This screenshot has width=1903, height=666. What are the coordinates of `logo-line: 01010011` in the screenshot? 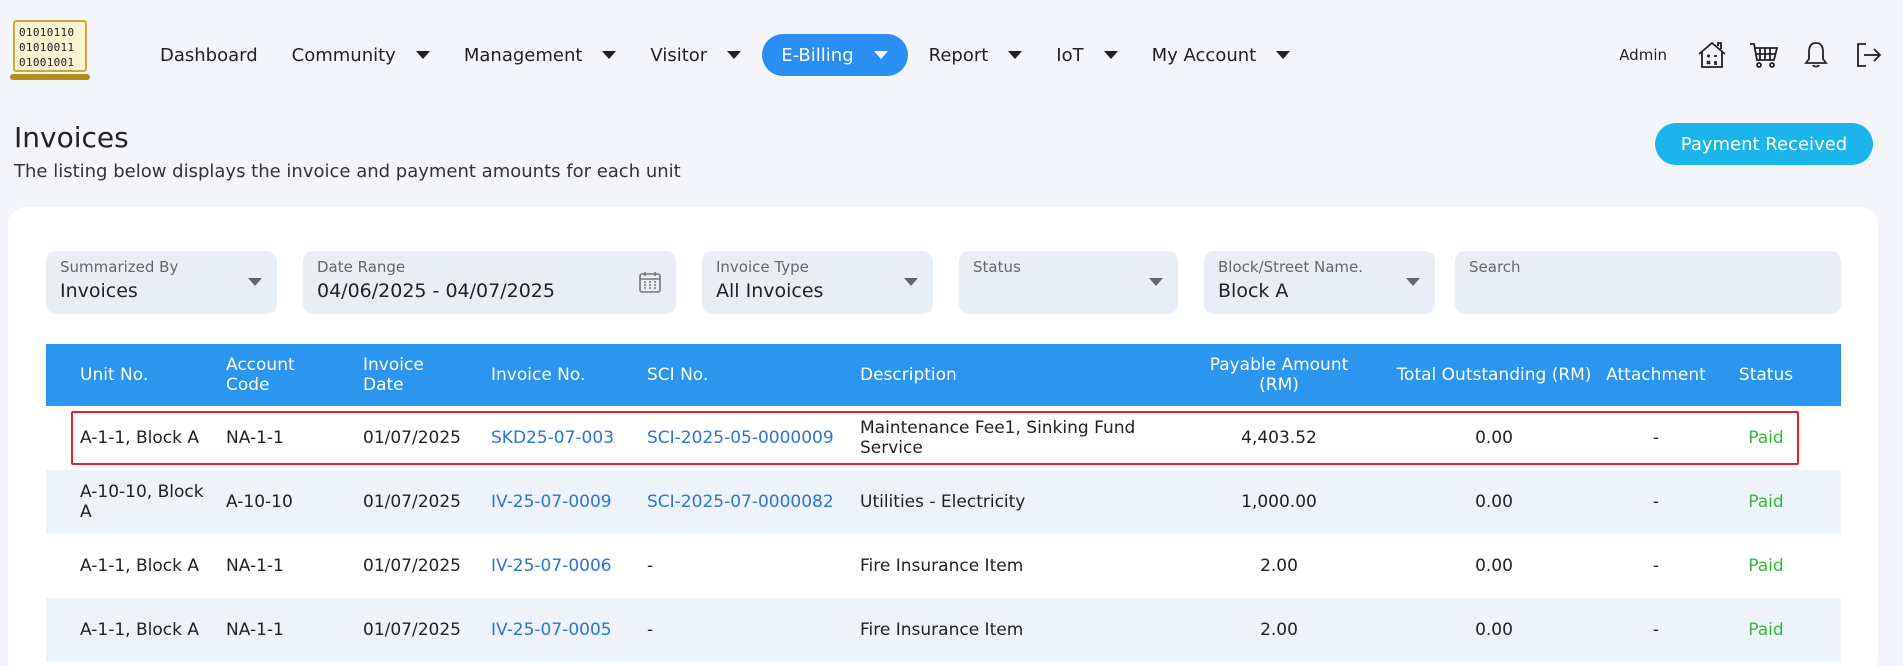 It's located at (47, 47).